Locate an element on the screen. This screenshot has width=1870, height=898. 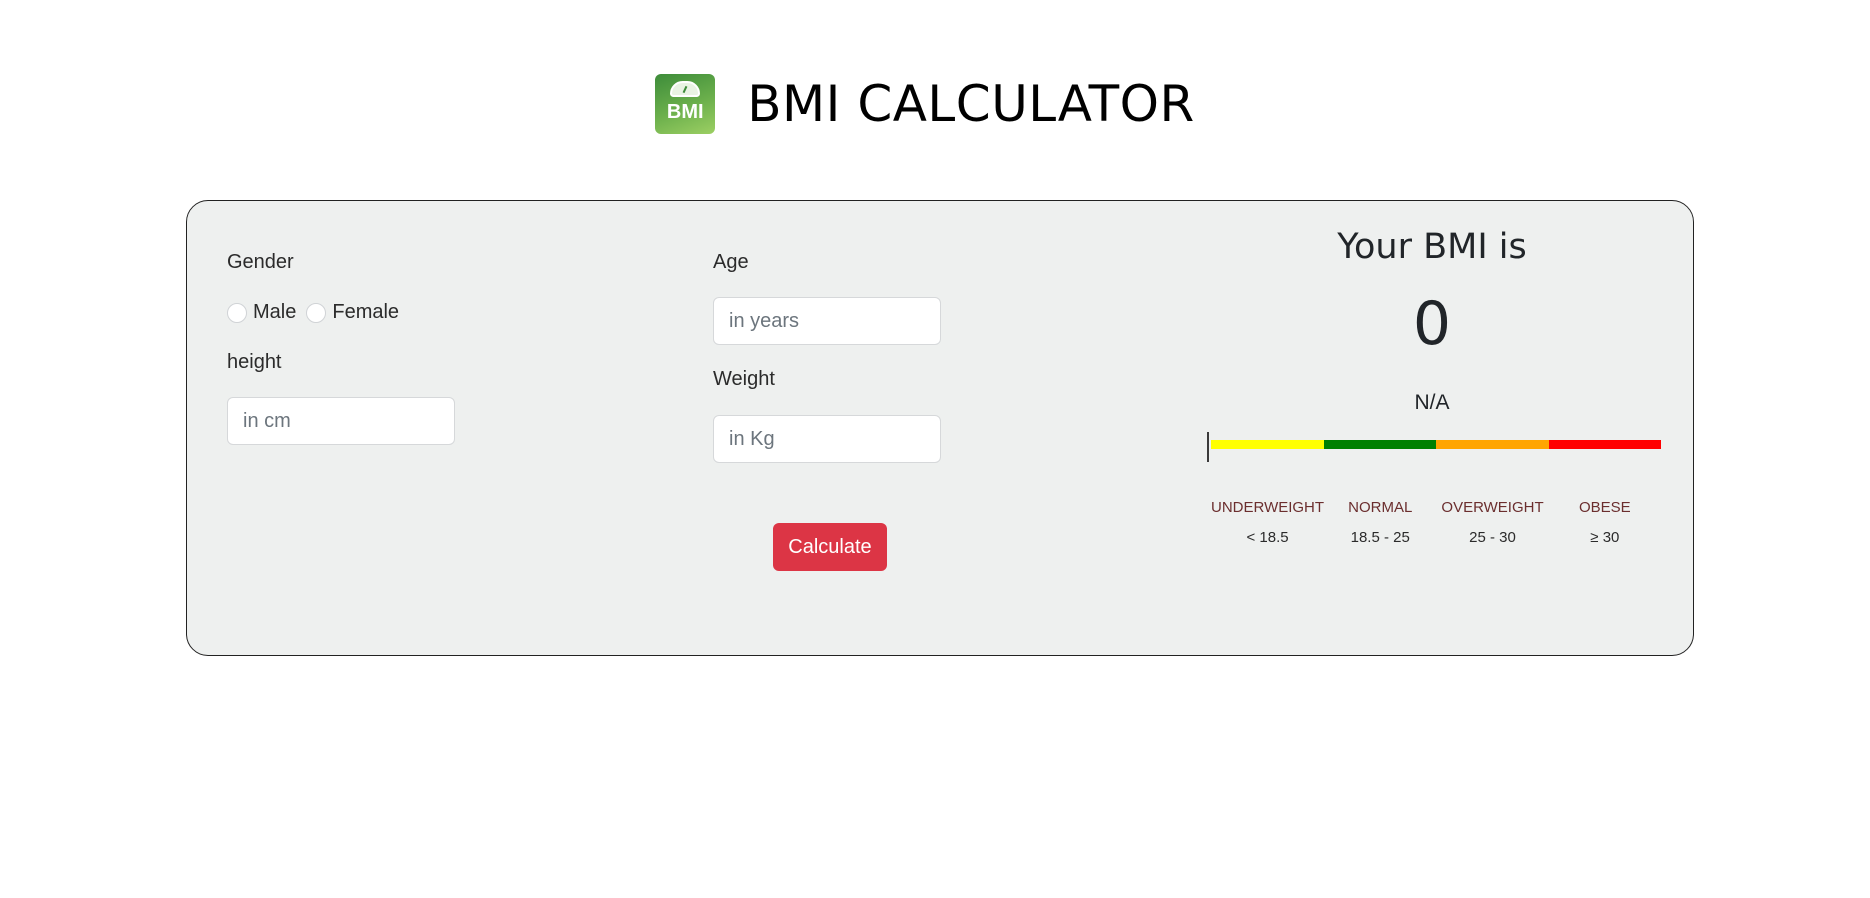
bmi-value: 0 is located at coordinates (1432, 324).